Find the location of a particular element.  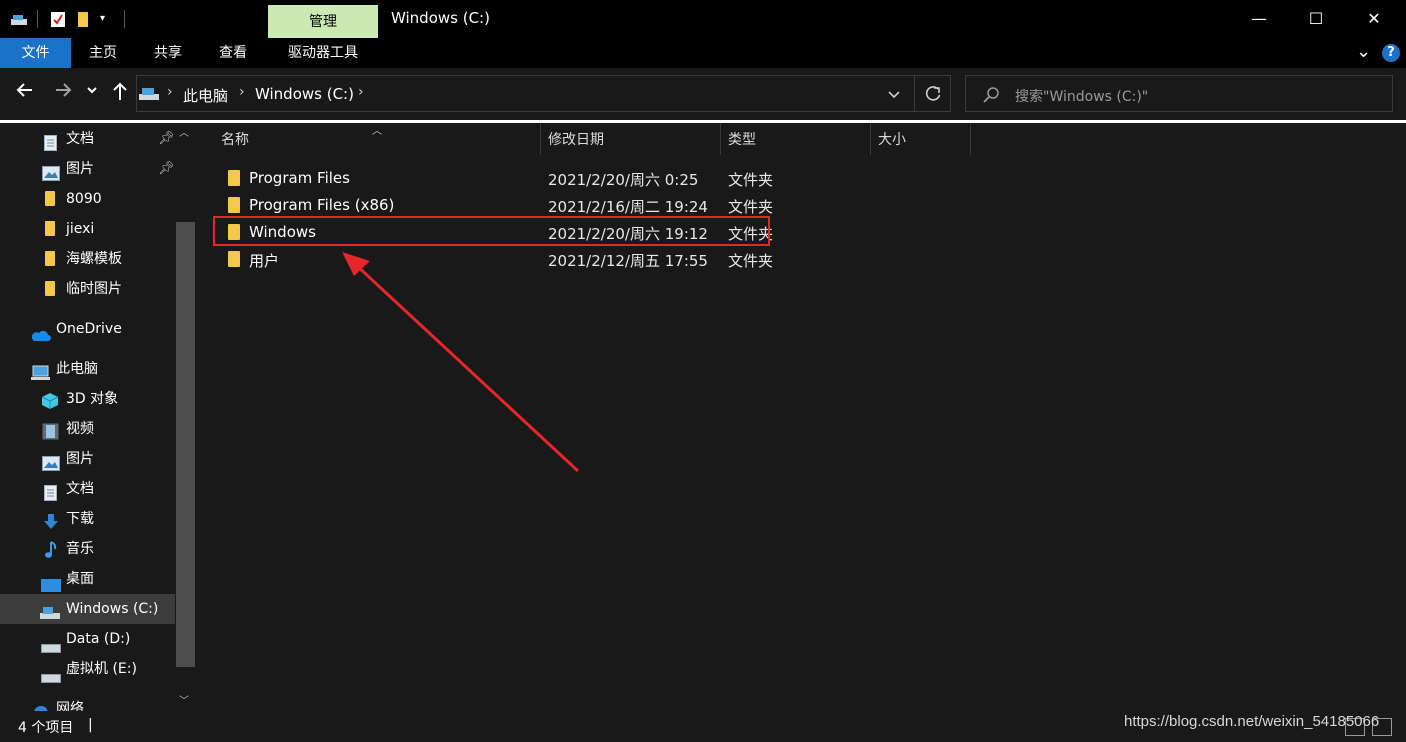

nav-item-label: 文档 is located at coordinates (80, 139).